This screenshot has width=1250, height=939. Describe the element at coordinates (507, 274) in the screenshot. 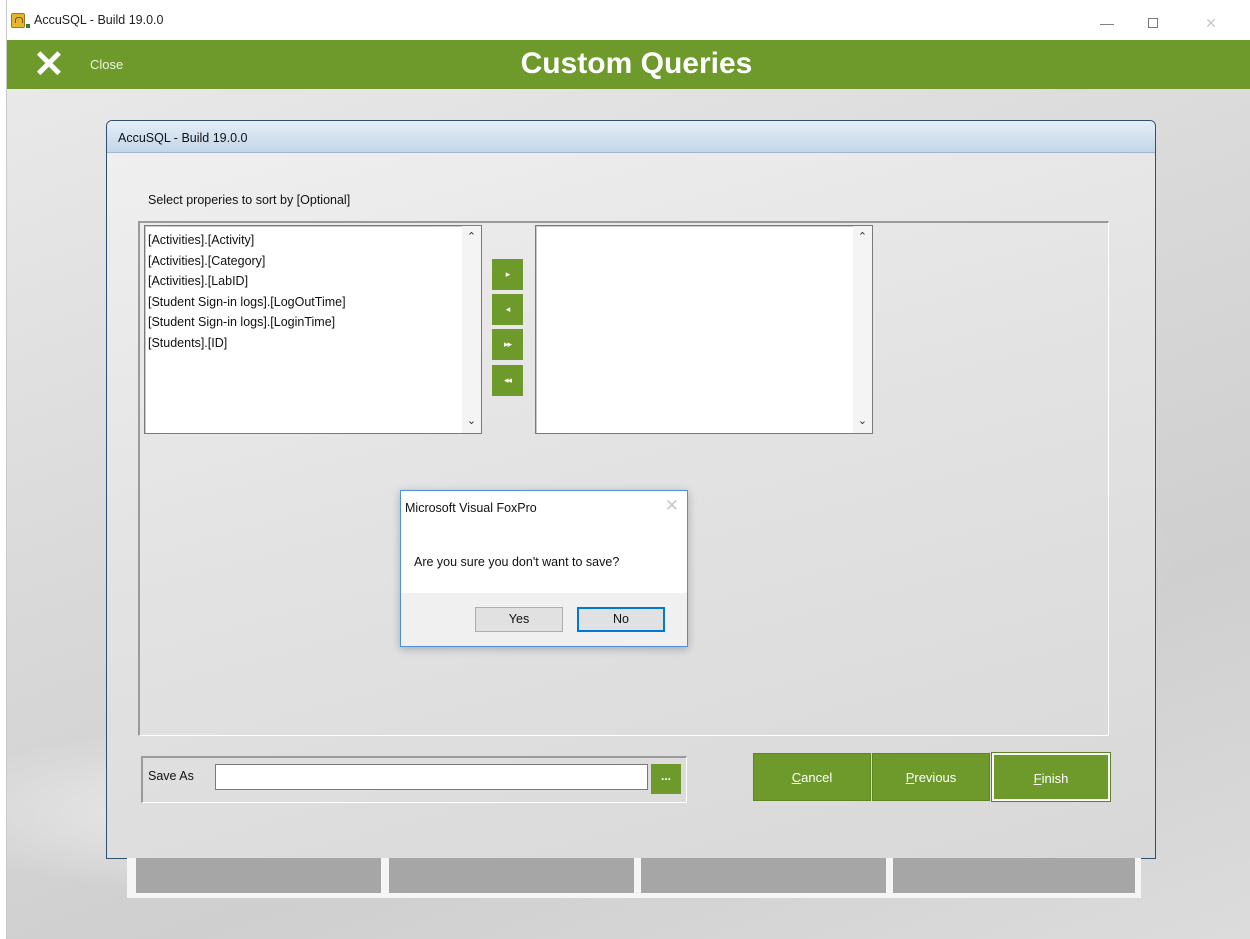

I see `add-one-button: ▸` at that location.